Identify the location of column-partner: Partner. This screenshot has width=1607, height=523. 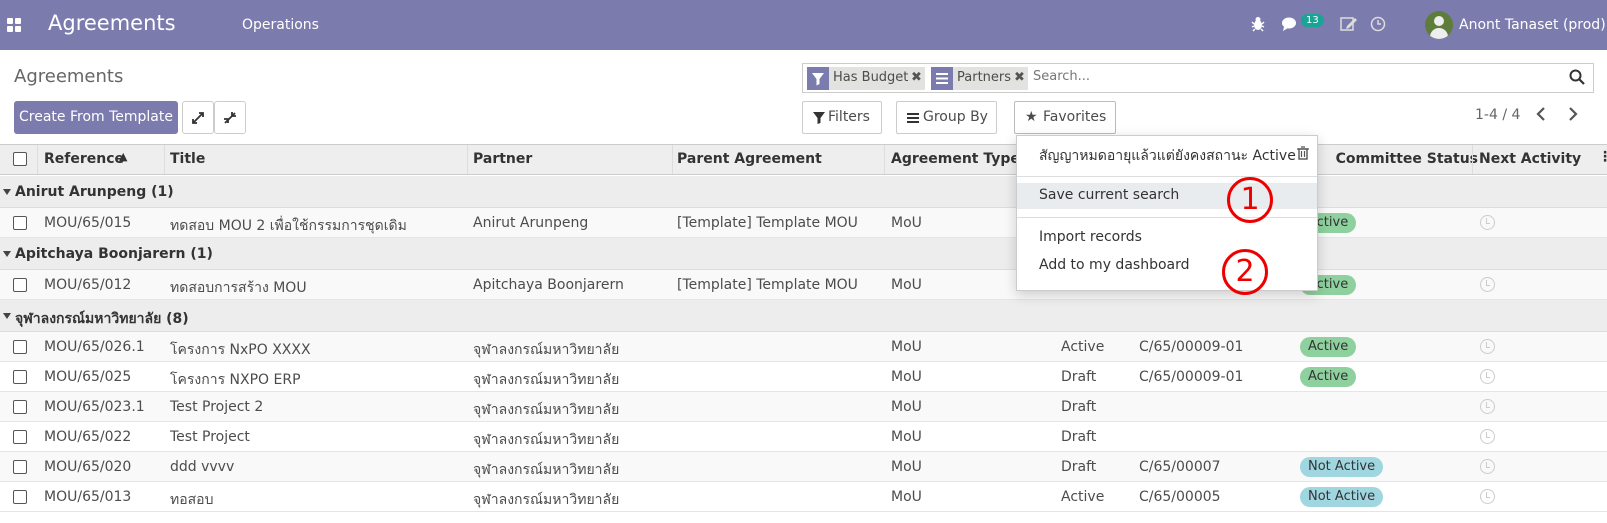
(502, 159).